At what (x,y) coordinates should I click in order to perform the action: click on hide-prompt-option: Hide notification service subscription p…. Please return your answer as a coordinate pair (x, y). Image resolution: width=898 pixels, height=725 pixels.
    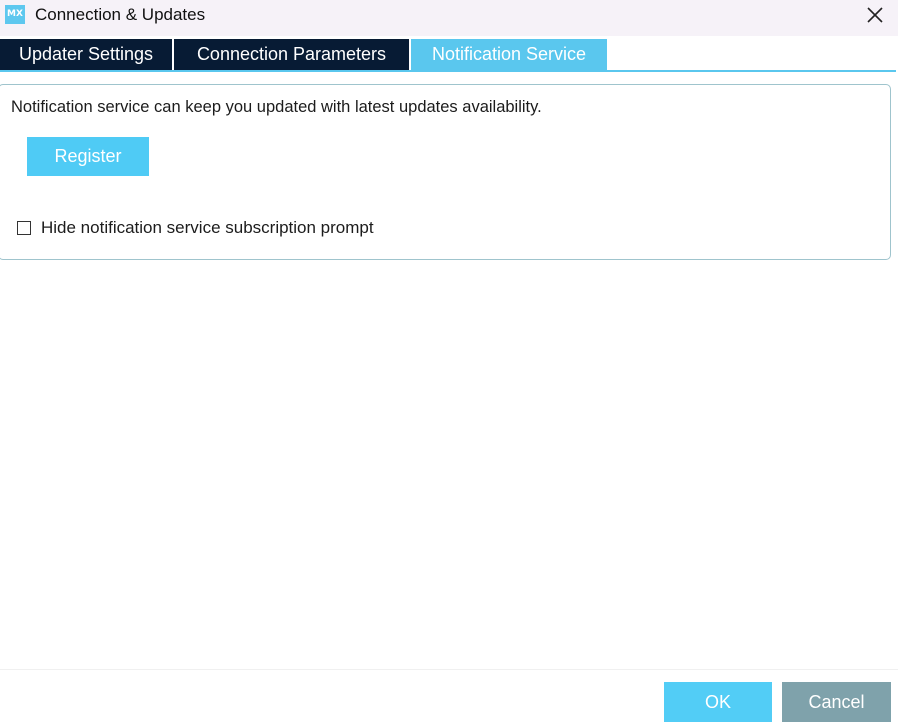
    Looking at the image, I should click on (195, 228).